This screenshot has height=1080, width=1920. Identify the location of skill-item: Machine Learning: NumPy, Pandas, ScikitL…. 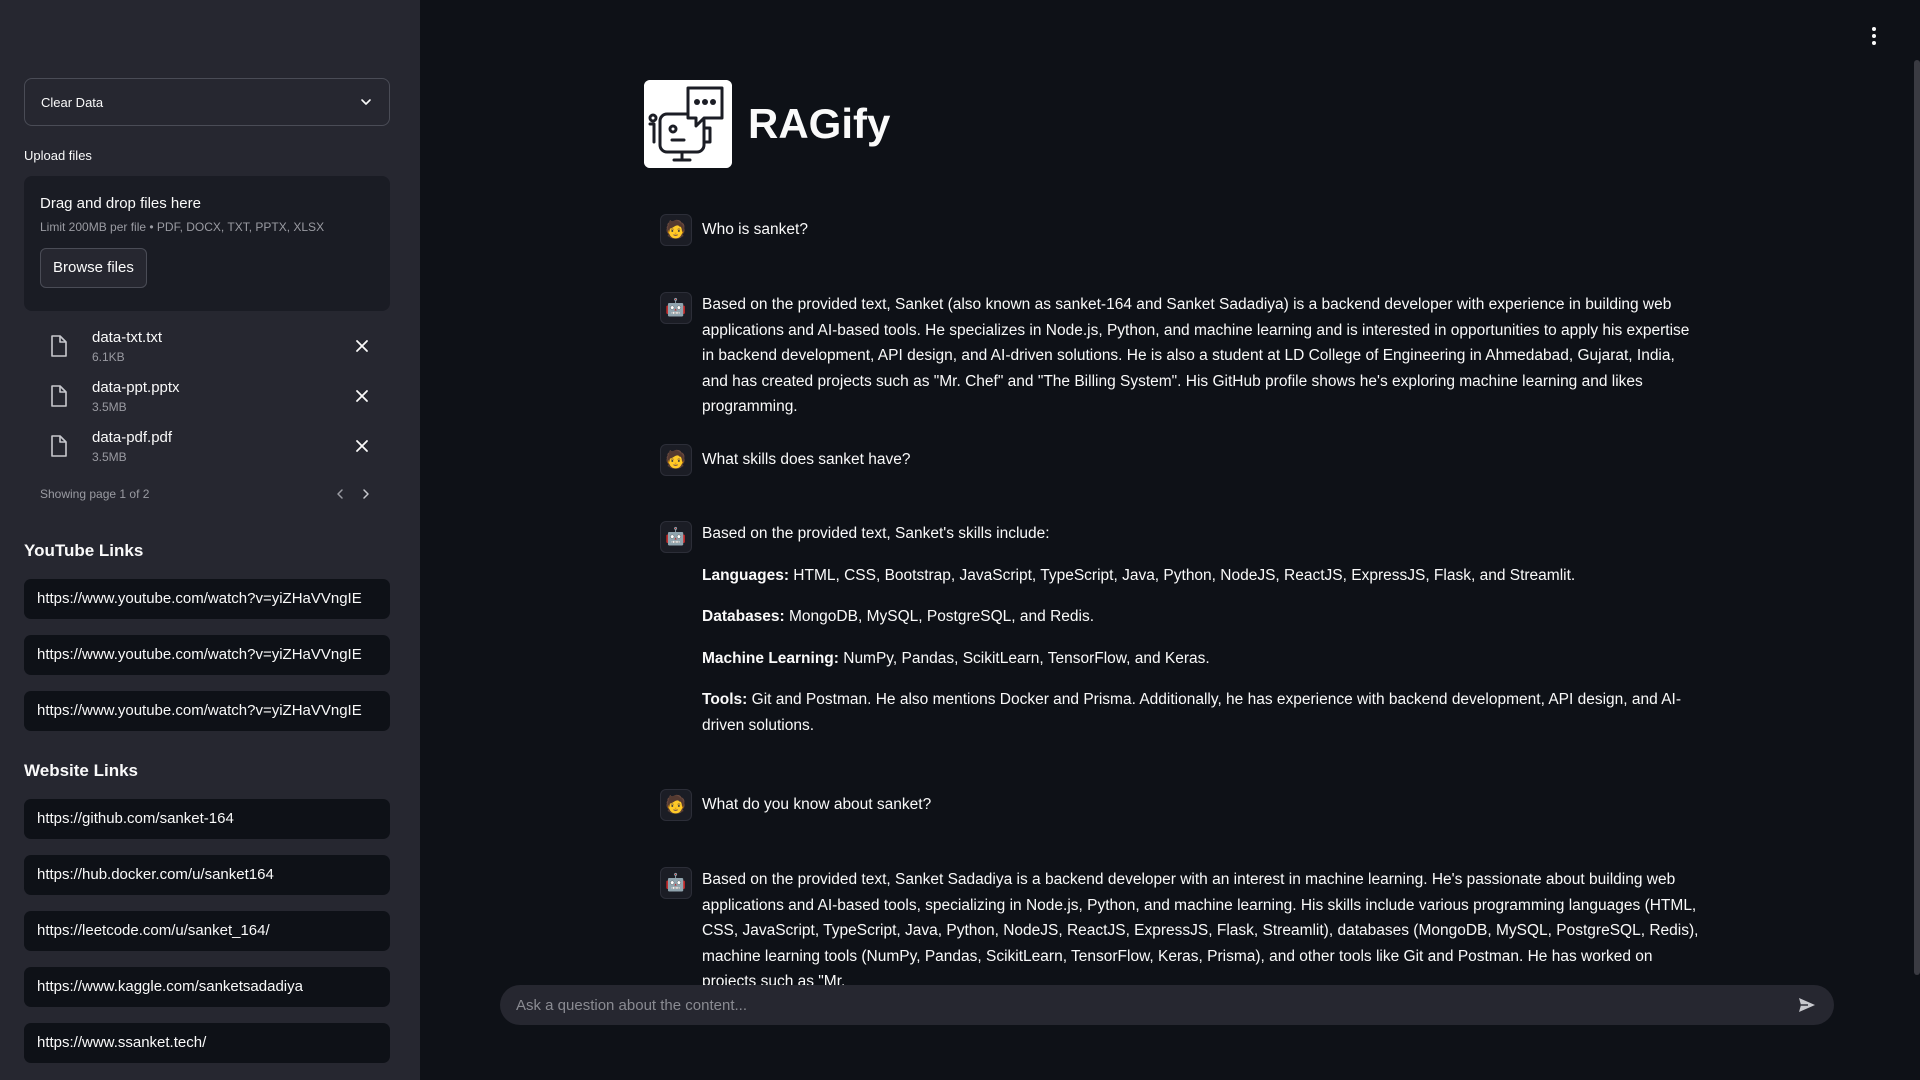
(1202, 659).